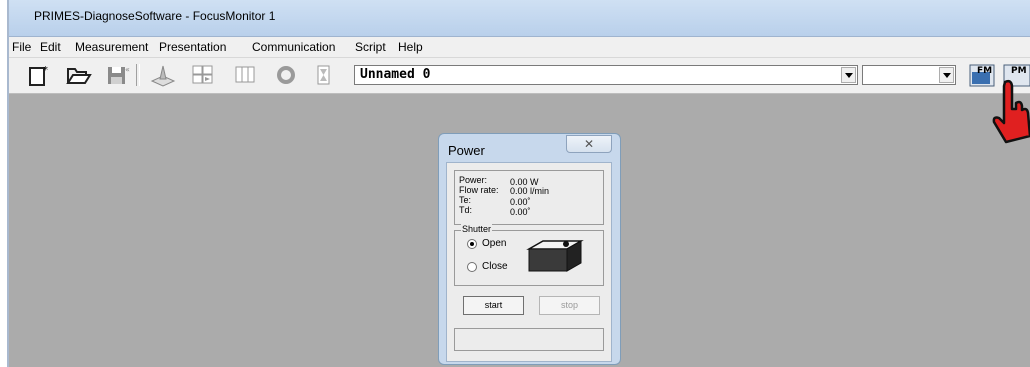 Image resolution: width=1030 pixels, height=367 pixels. Describe the element at coordinates (569, 305) in the screenshot. I see `stop-button: stop` at that location.